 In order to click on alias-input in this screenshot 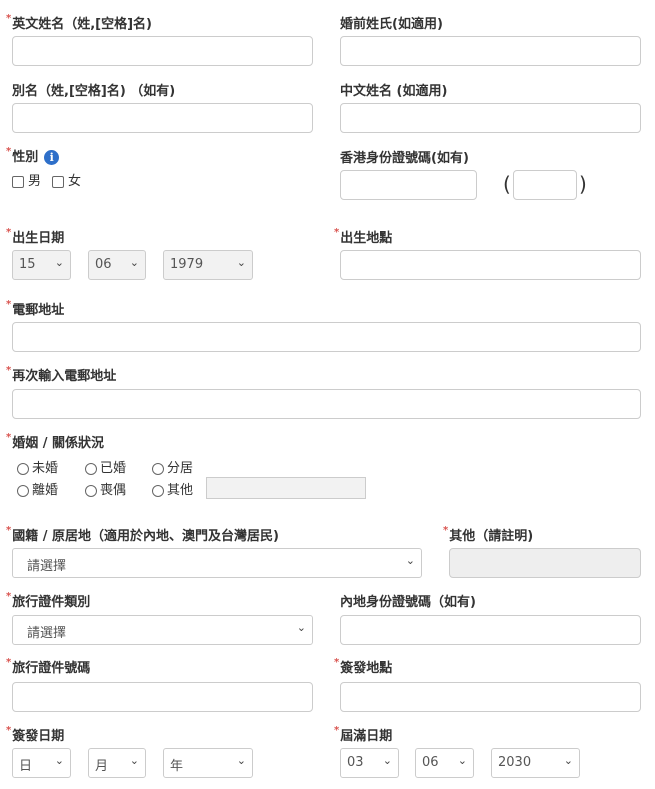, I will do `click(162, 118)`.